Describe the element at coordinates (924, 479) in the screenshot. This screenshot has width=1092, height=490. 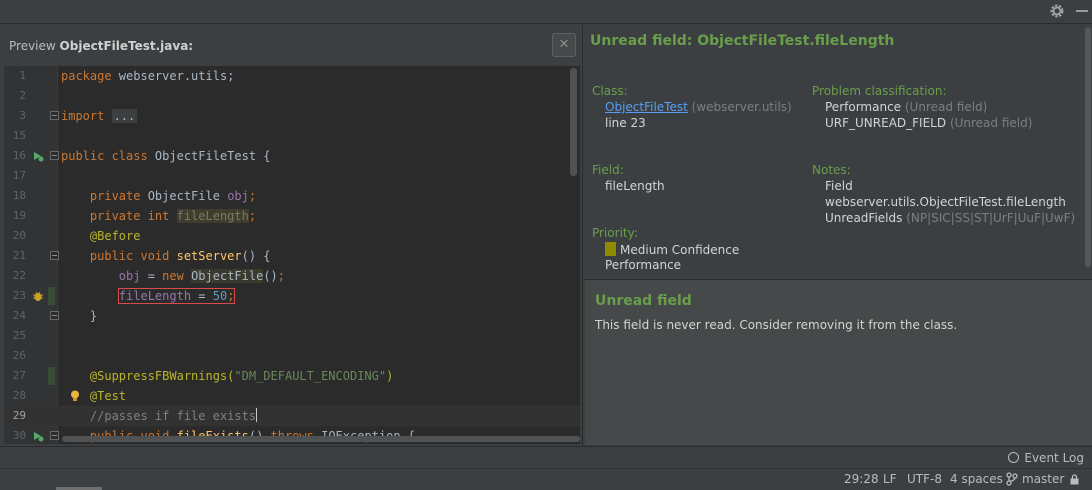
I see `file-encoding: UTF-8` at that location.